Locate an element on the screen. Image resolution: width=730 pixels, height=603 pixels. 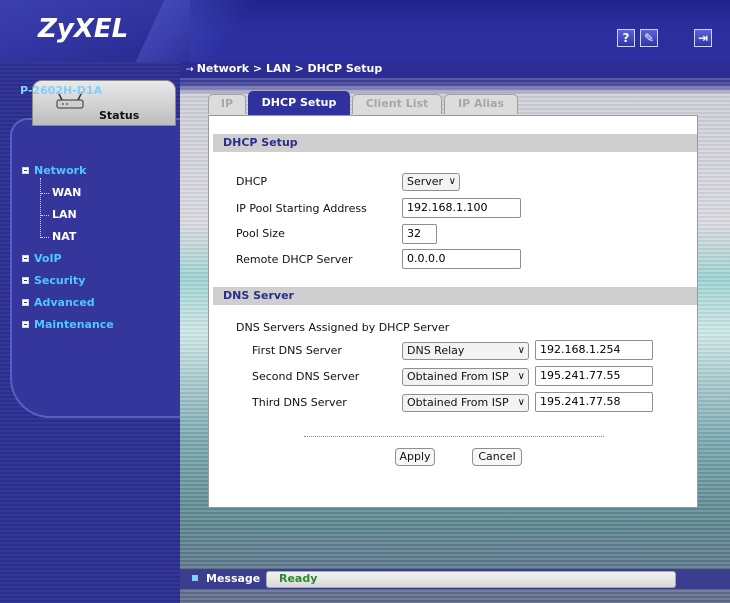
breadcrumb: ⇢ Network > LAN > DHCP Setup is located at coordinates (284, 68).